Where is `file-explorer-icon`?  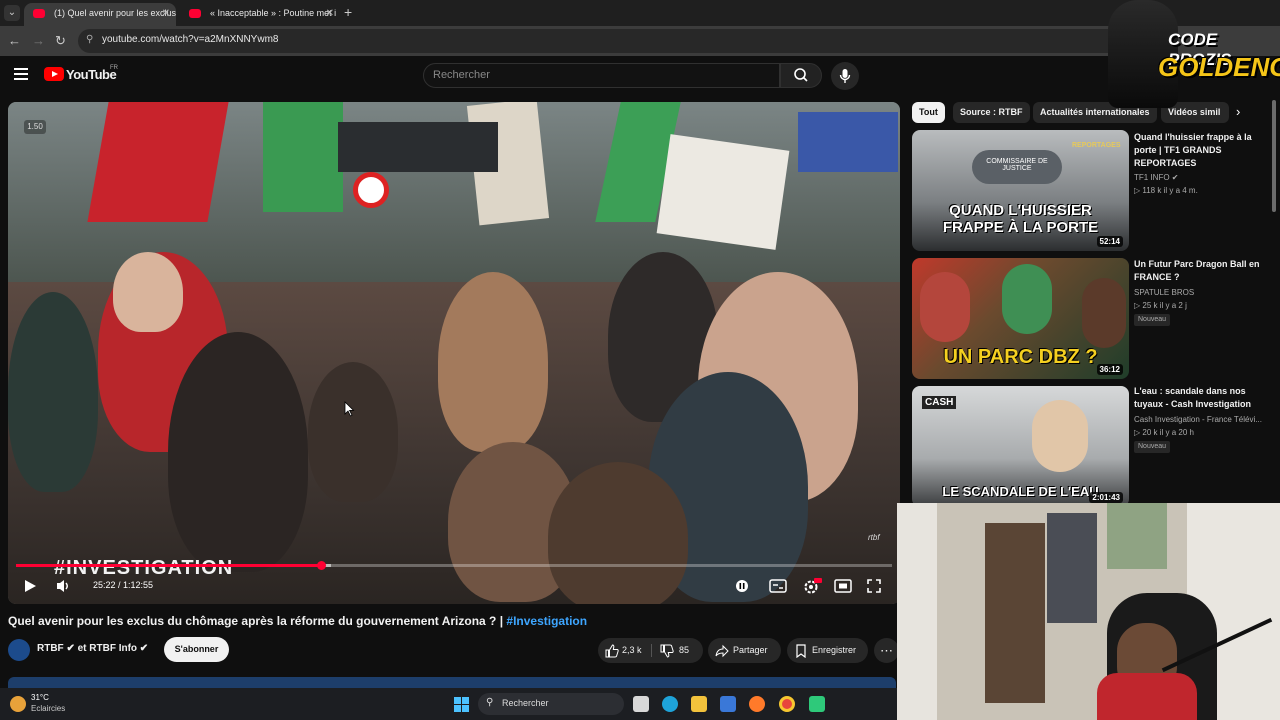 file-explorer-icon is located at coordinates (699, 704).